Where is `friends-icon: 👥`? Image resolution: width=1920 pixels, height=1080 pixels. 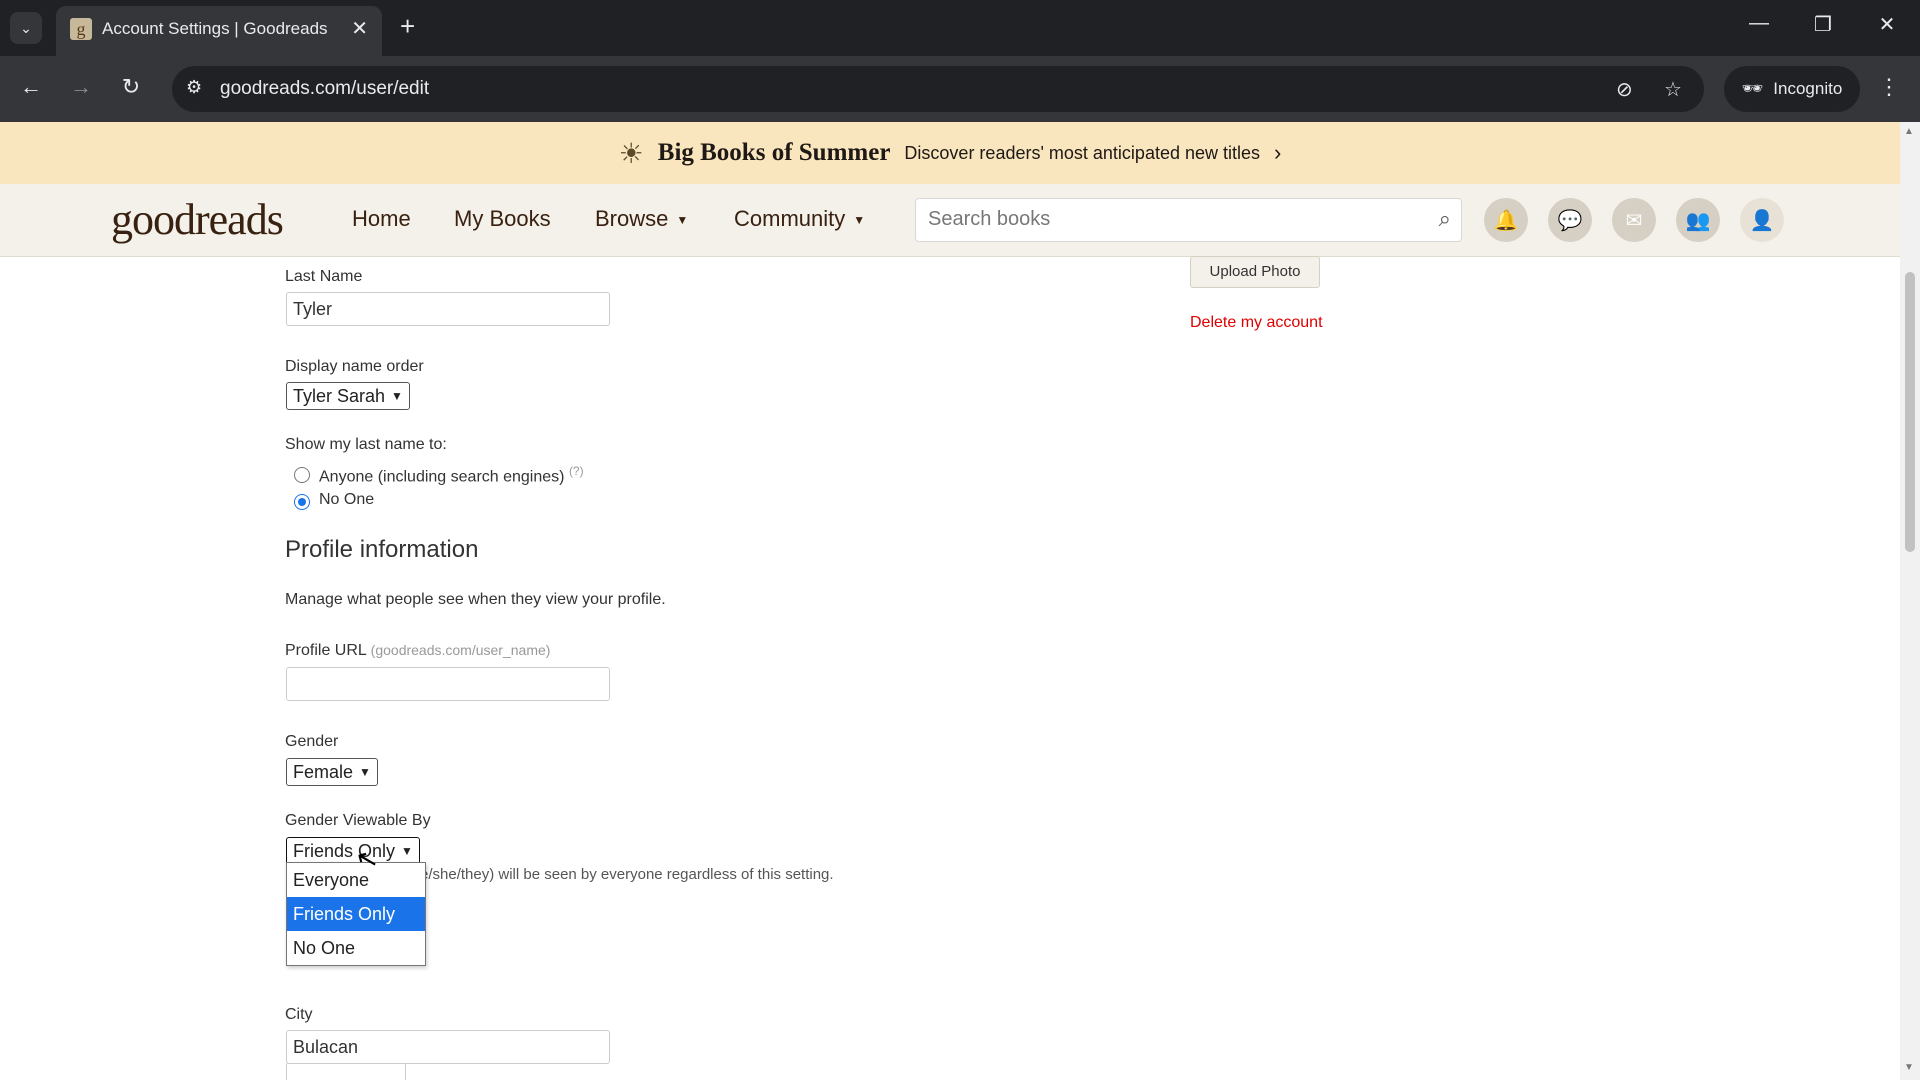 friends-icon: 👥 is located at coordinates (1698, 220).